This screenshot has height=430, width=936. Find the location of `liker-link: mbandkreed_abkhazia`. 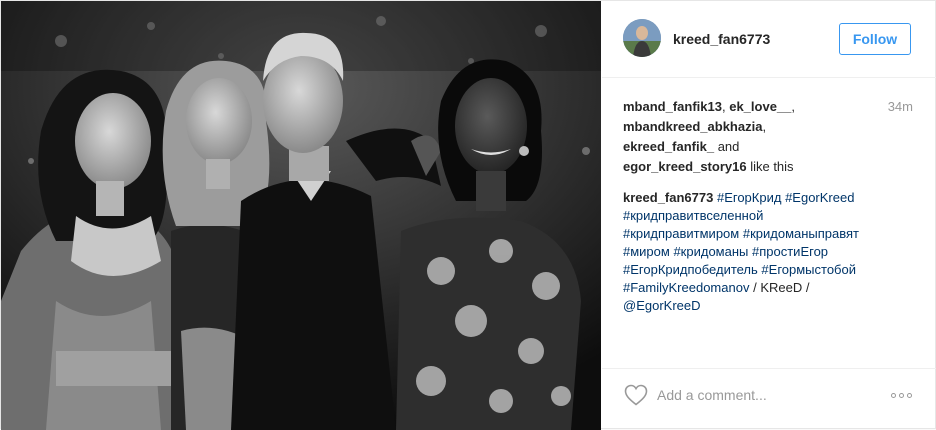

liker-link: mbandkreed_abkhazia is located at coordinates (692, 126).